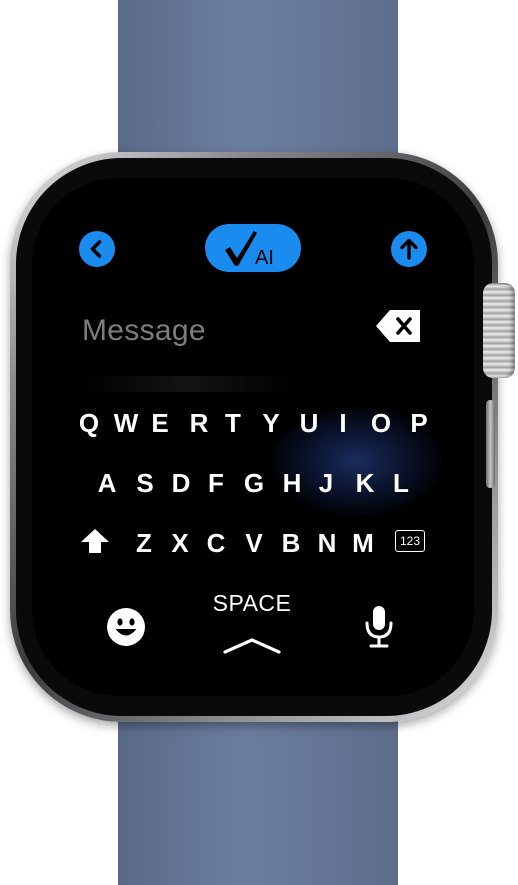 The width and height of the screenshot is (518, 885). What do you see at coordinates (363, 543) in the screenshot?
I see `key-m: M` at bounding box center [363, 543].